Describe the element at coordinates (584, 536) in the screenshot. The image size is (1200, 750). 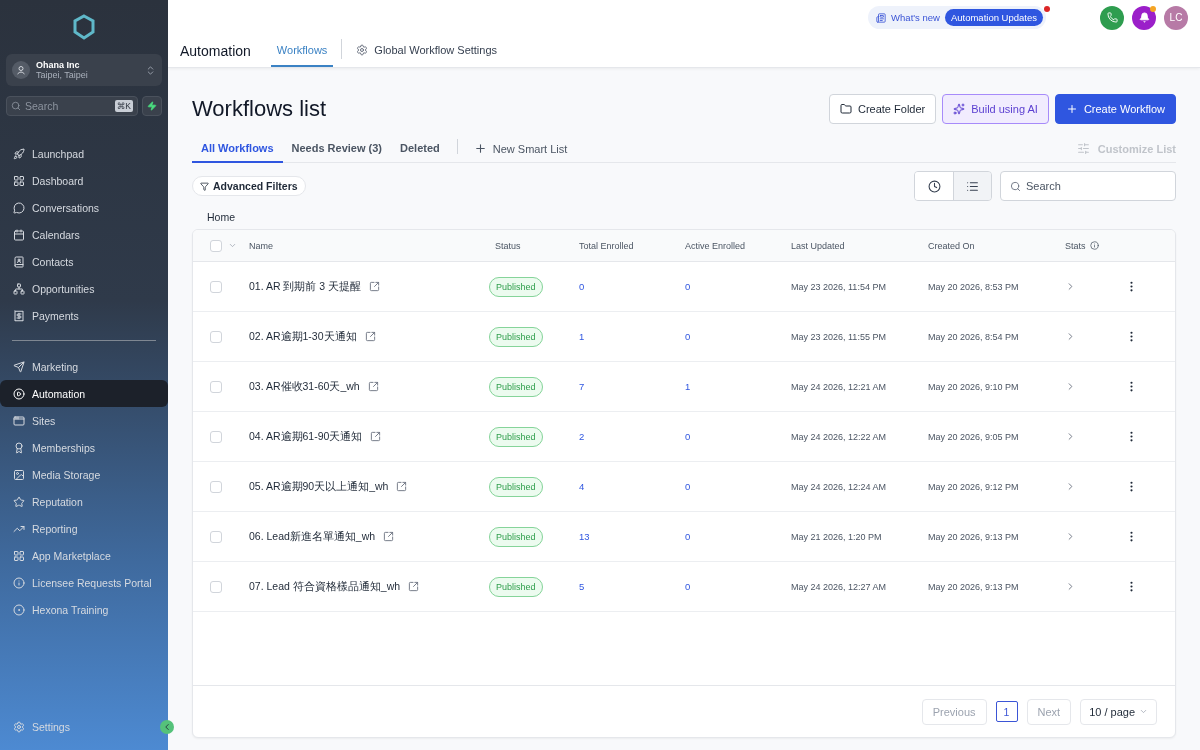
I see `table-cell: 13` at that location.